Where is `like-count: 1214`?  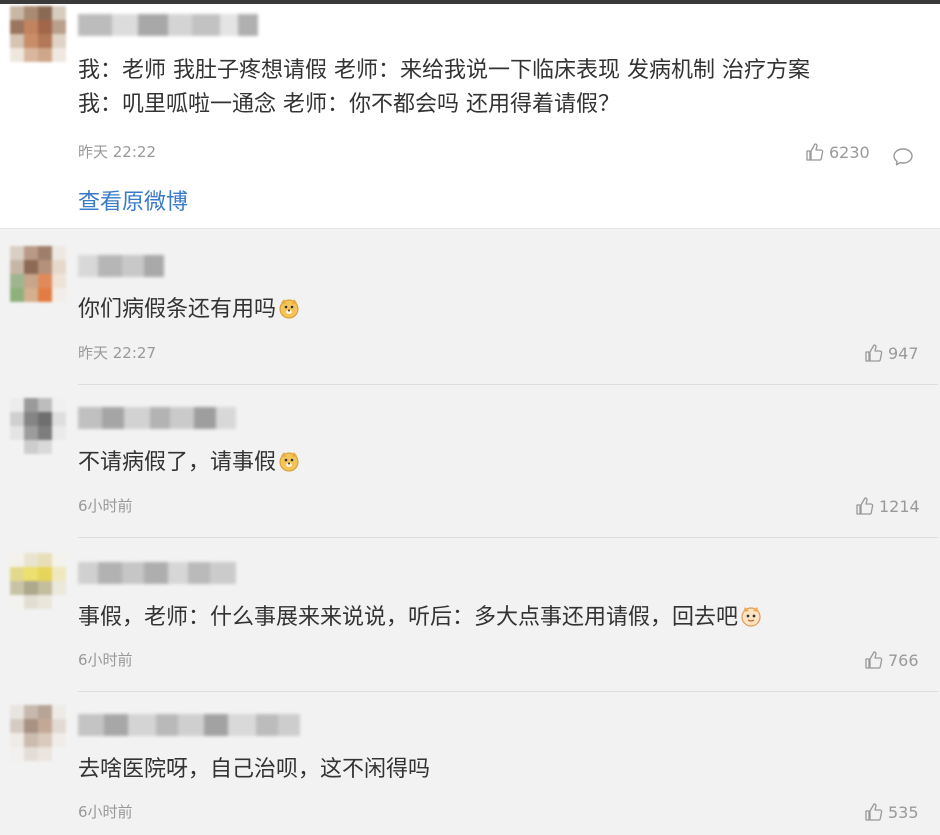
like-count: 1214 is located at coordinates (899, 506).